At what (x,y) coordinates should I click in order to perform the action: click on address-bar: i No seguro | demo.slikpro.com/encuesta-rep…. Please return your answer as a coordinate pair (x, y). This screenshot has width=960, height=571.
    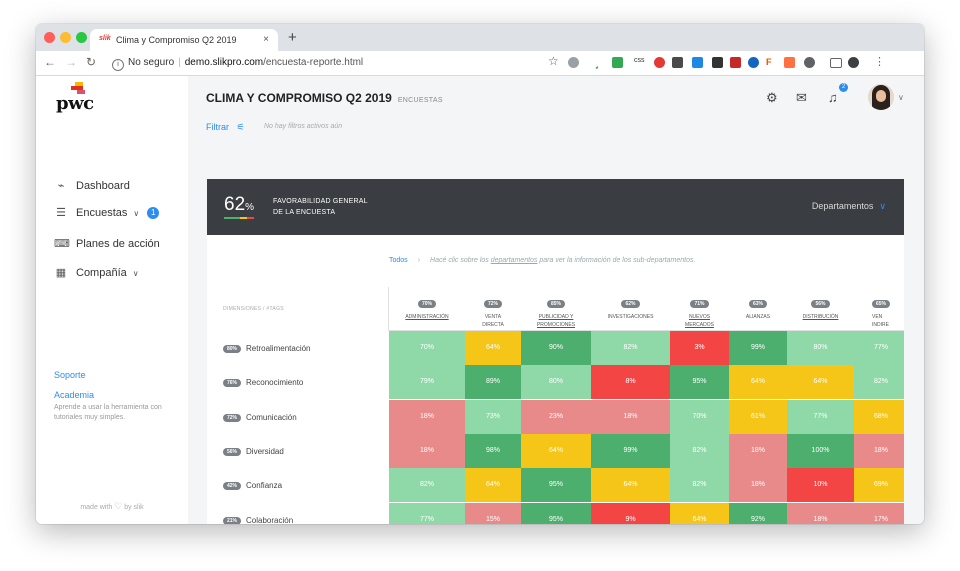
    Looking at the image, I should click on (334, 62).